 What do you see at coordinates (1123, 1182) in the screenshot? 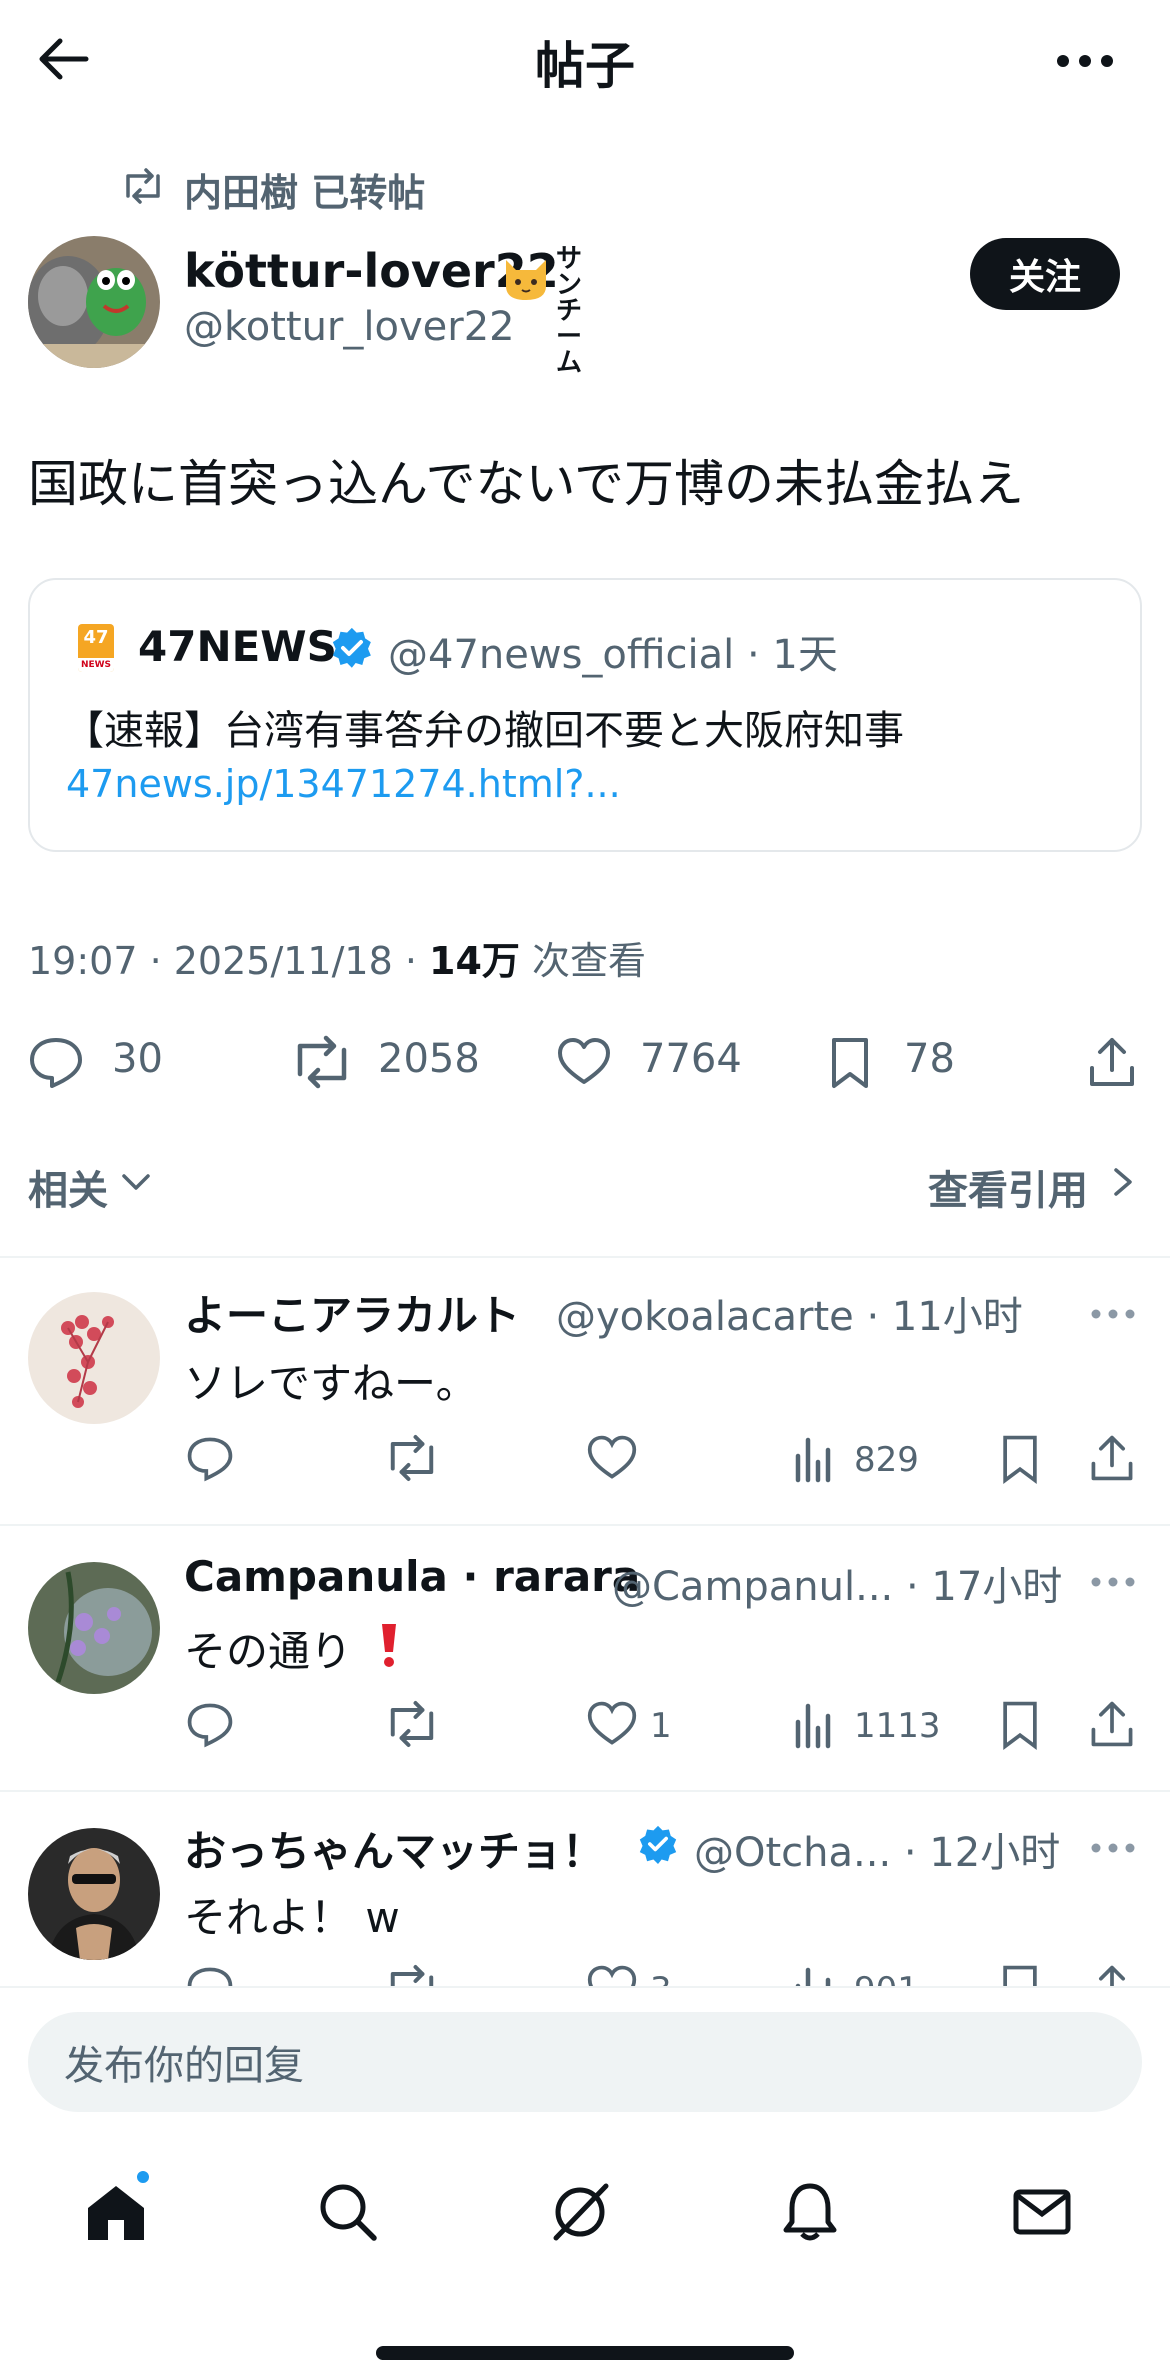
I see `chevron-right-icon` at bounding box center [1123, 1182].